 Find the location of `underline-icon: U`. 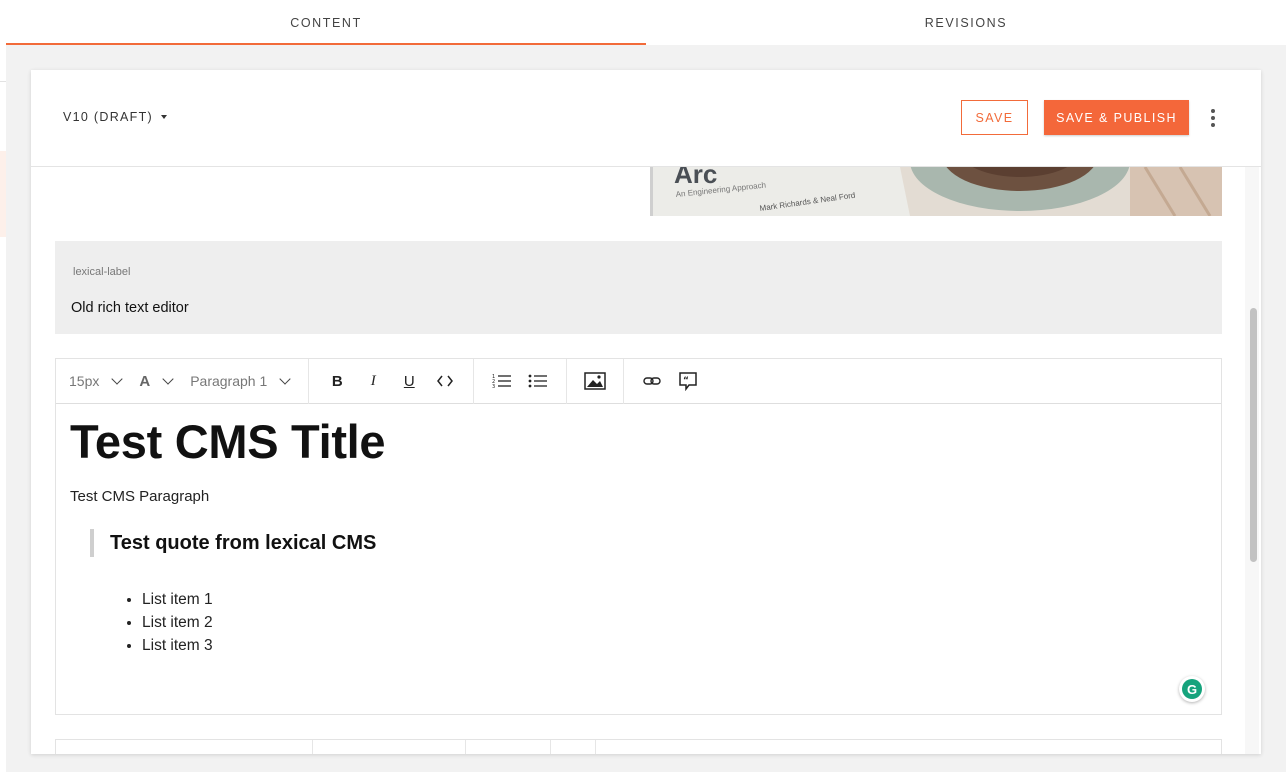

underline-icon: U is located at coordinates (409, 381).